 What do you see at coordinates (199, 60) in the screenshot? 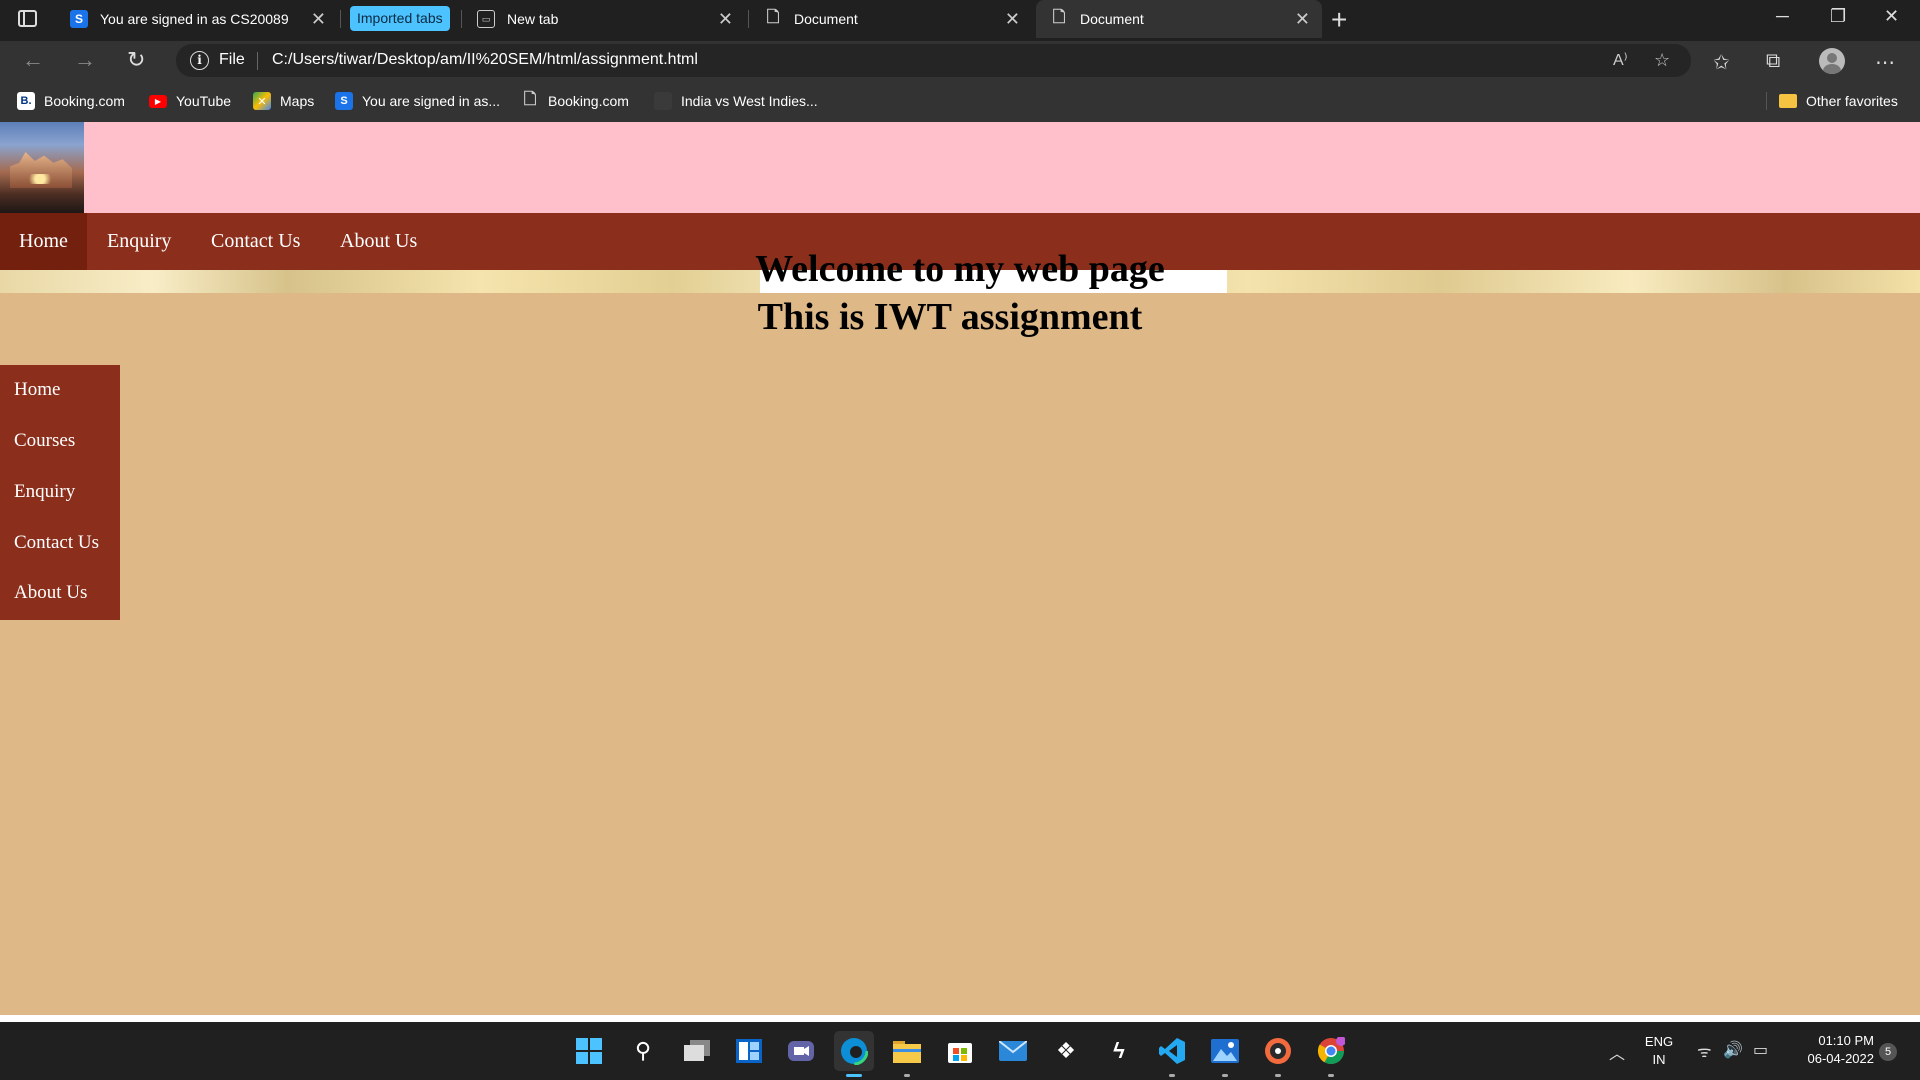
I see `info-icon: i` at bounding box center [199, 60].